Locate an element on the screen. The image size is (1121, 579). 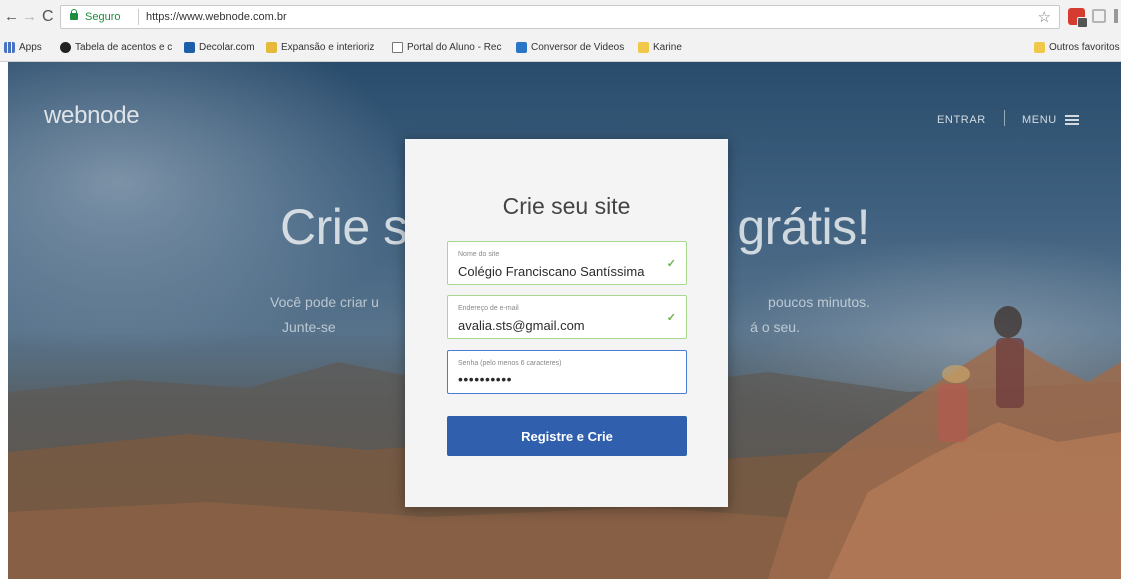
site-name-value: Colégio Franciscano Santíssima is located at coordinates (551, 271).